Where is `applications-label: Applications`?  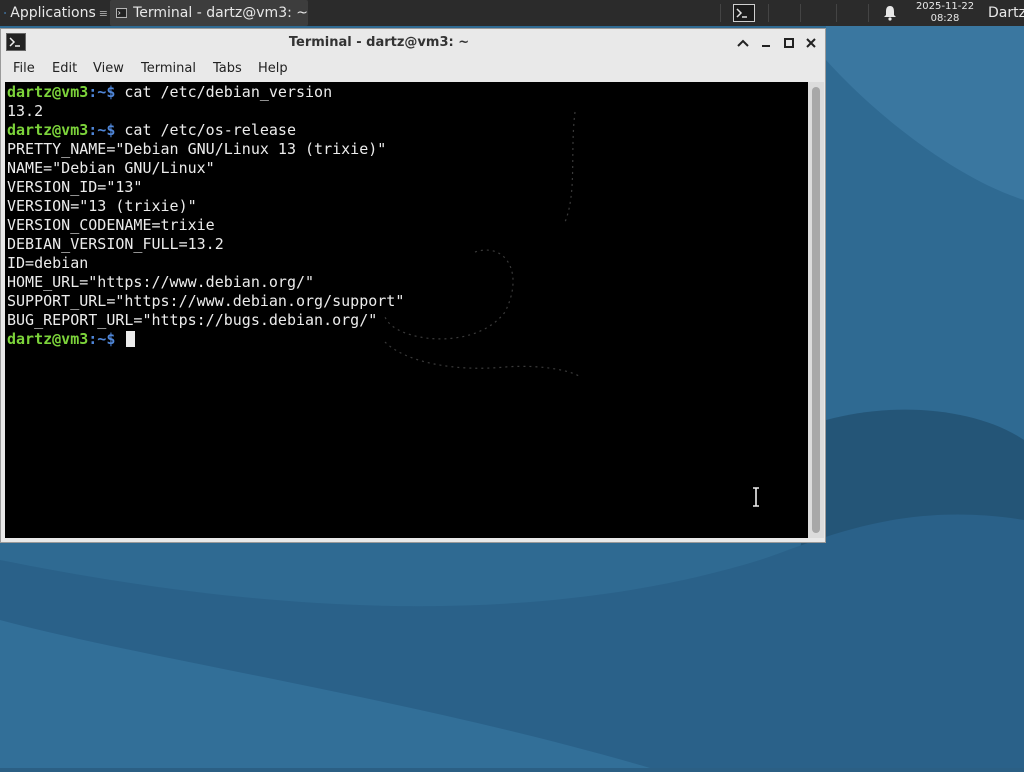
applications-label: Applications is located at coordinates (53, 13).